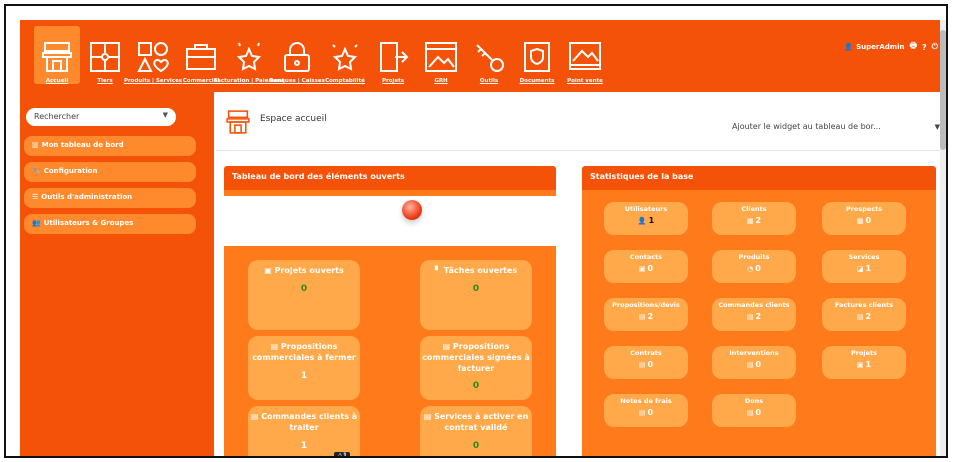  I want to click on sidebar-item-configuration: 🔧 Configuration, so click(110, 172).